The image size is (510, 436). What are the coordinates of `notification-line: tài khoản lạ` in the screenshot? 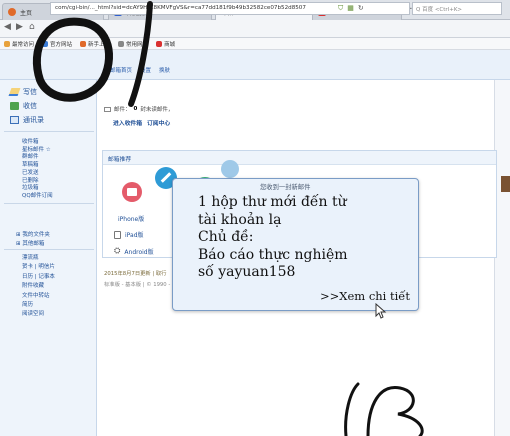 It's located at (240, 219).